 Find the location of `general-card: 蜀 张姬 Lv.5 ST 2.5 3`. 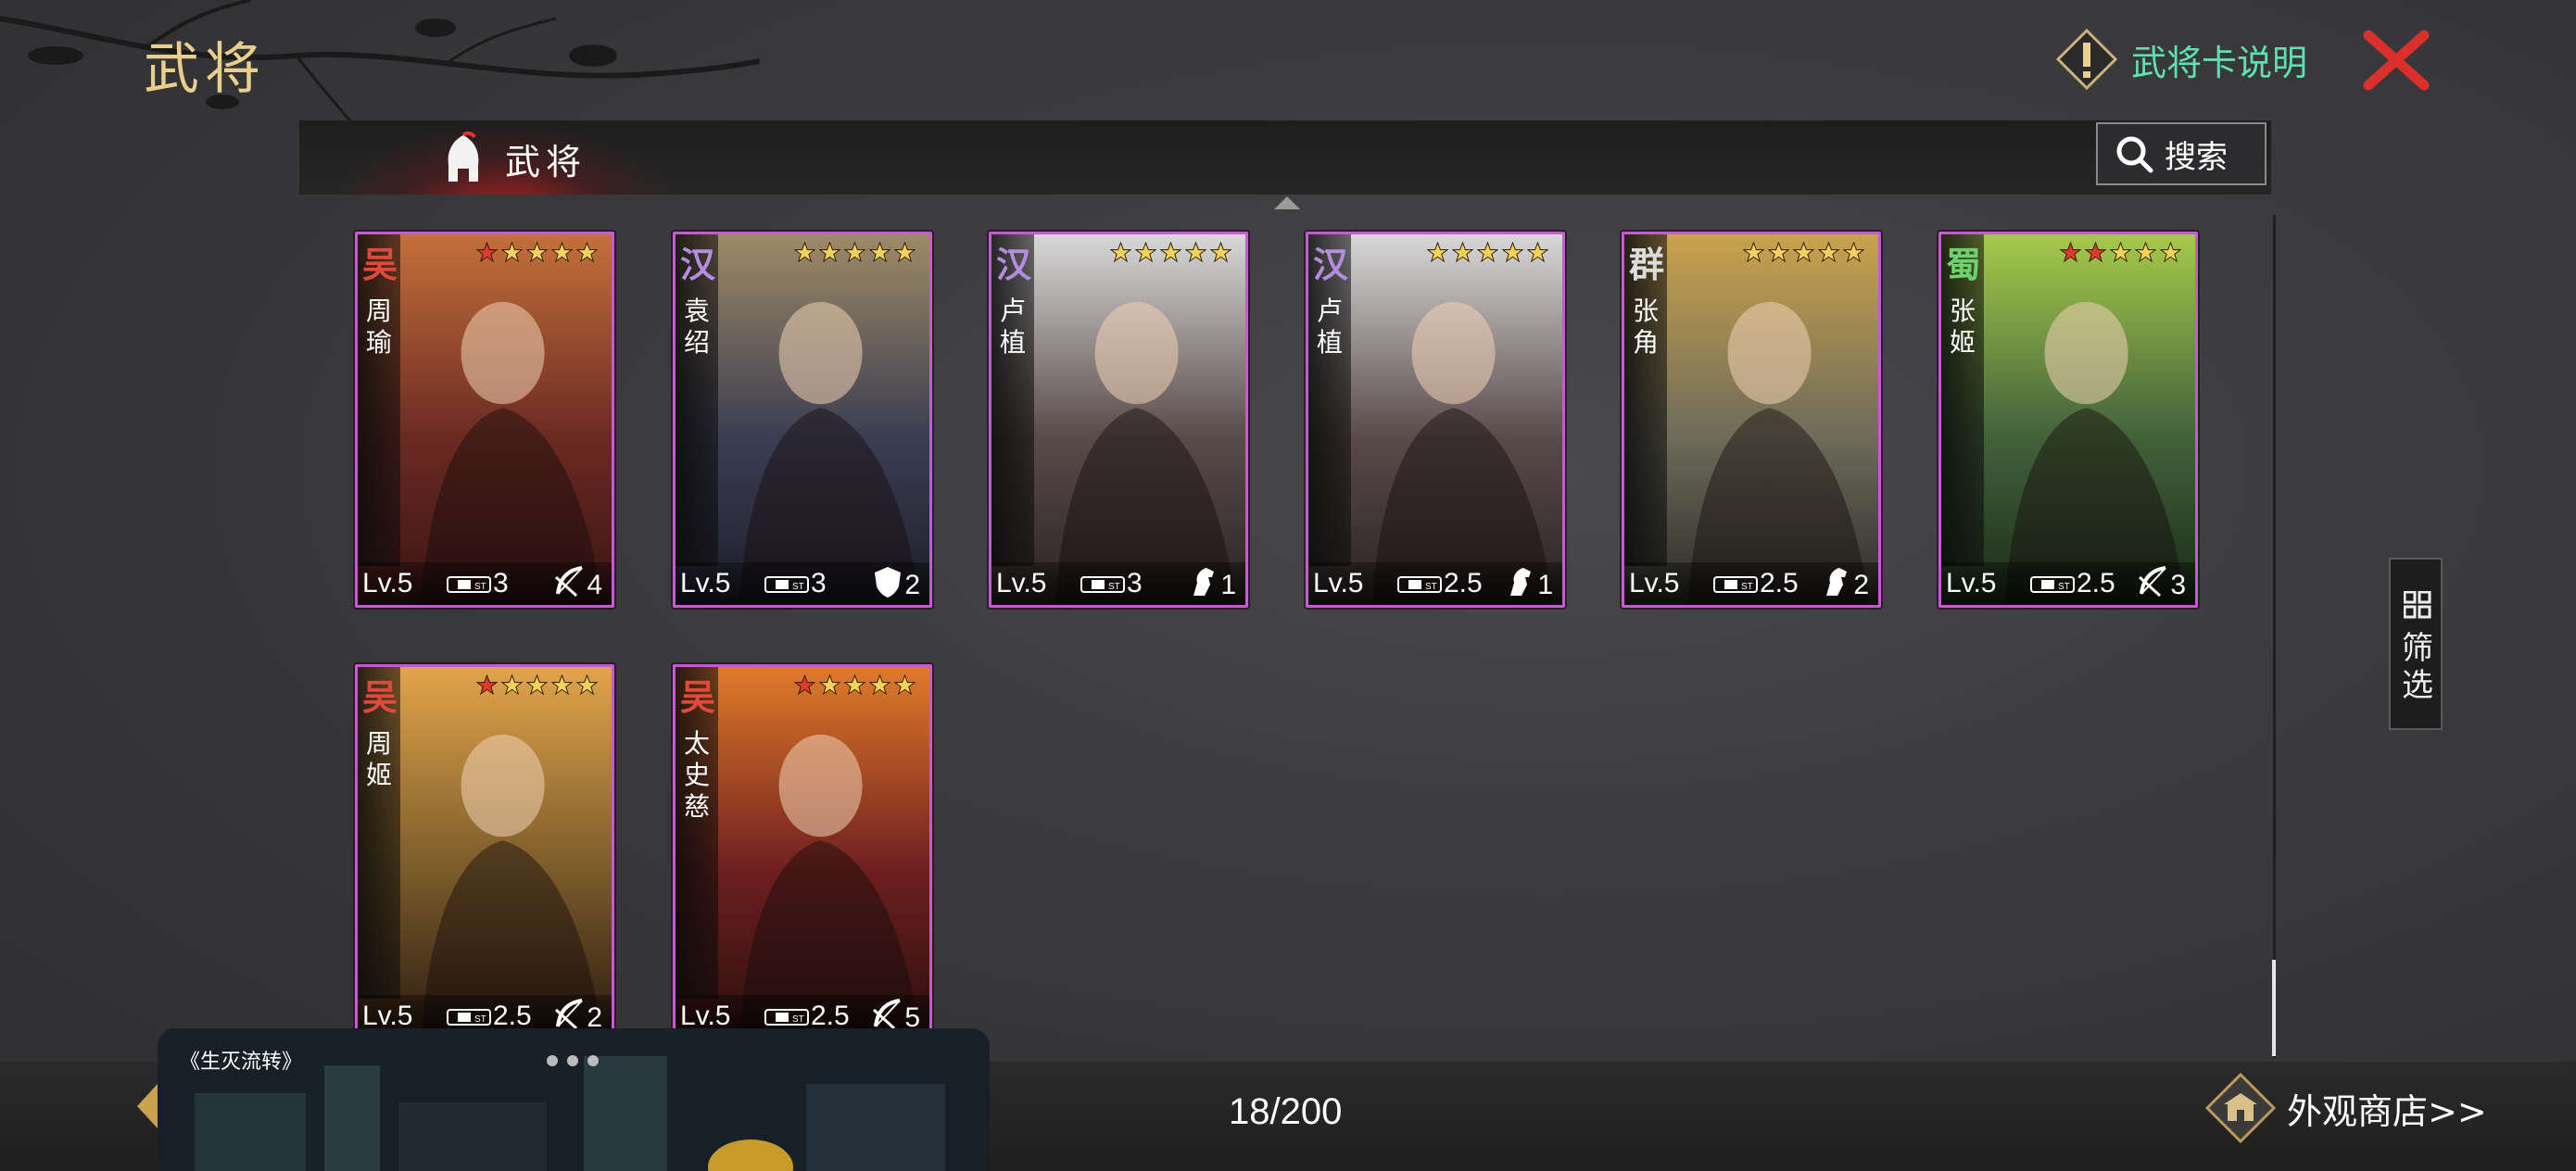

general-card: 蜀 张姬 Lv.5 ST 2.5 3 is located at coordinates (2068, 420).